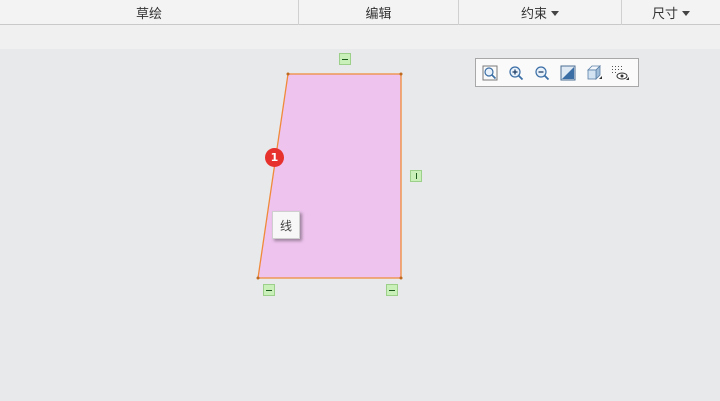 This screenshot has height=401, width=720. I want to click on view-toolbar, so click(557, 72).